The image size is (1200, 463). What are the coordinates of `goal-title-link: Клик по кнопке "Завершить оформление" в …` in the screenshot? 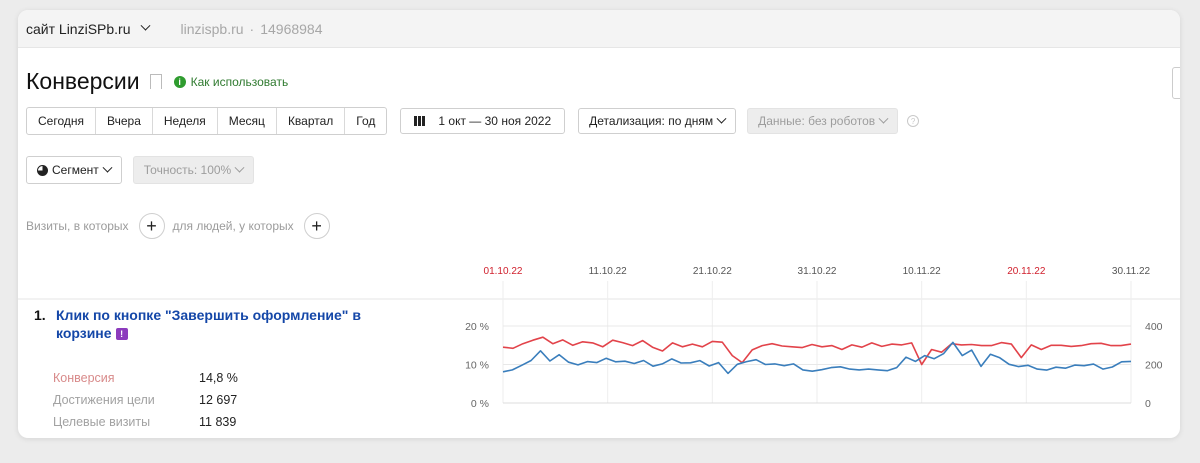 It's located at (221, 324).